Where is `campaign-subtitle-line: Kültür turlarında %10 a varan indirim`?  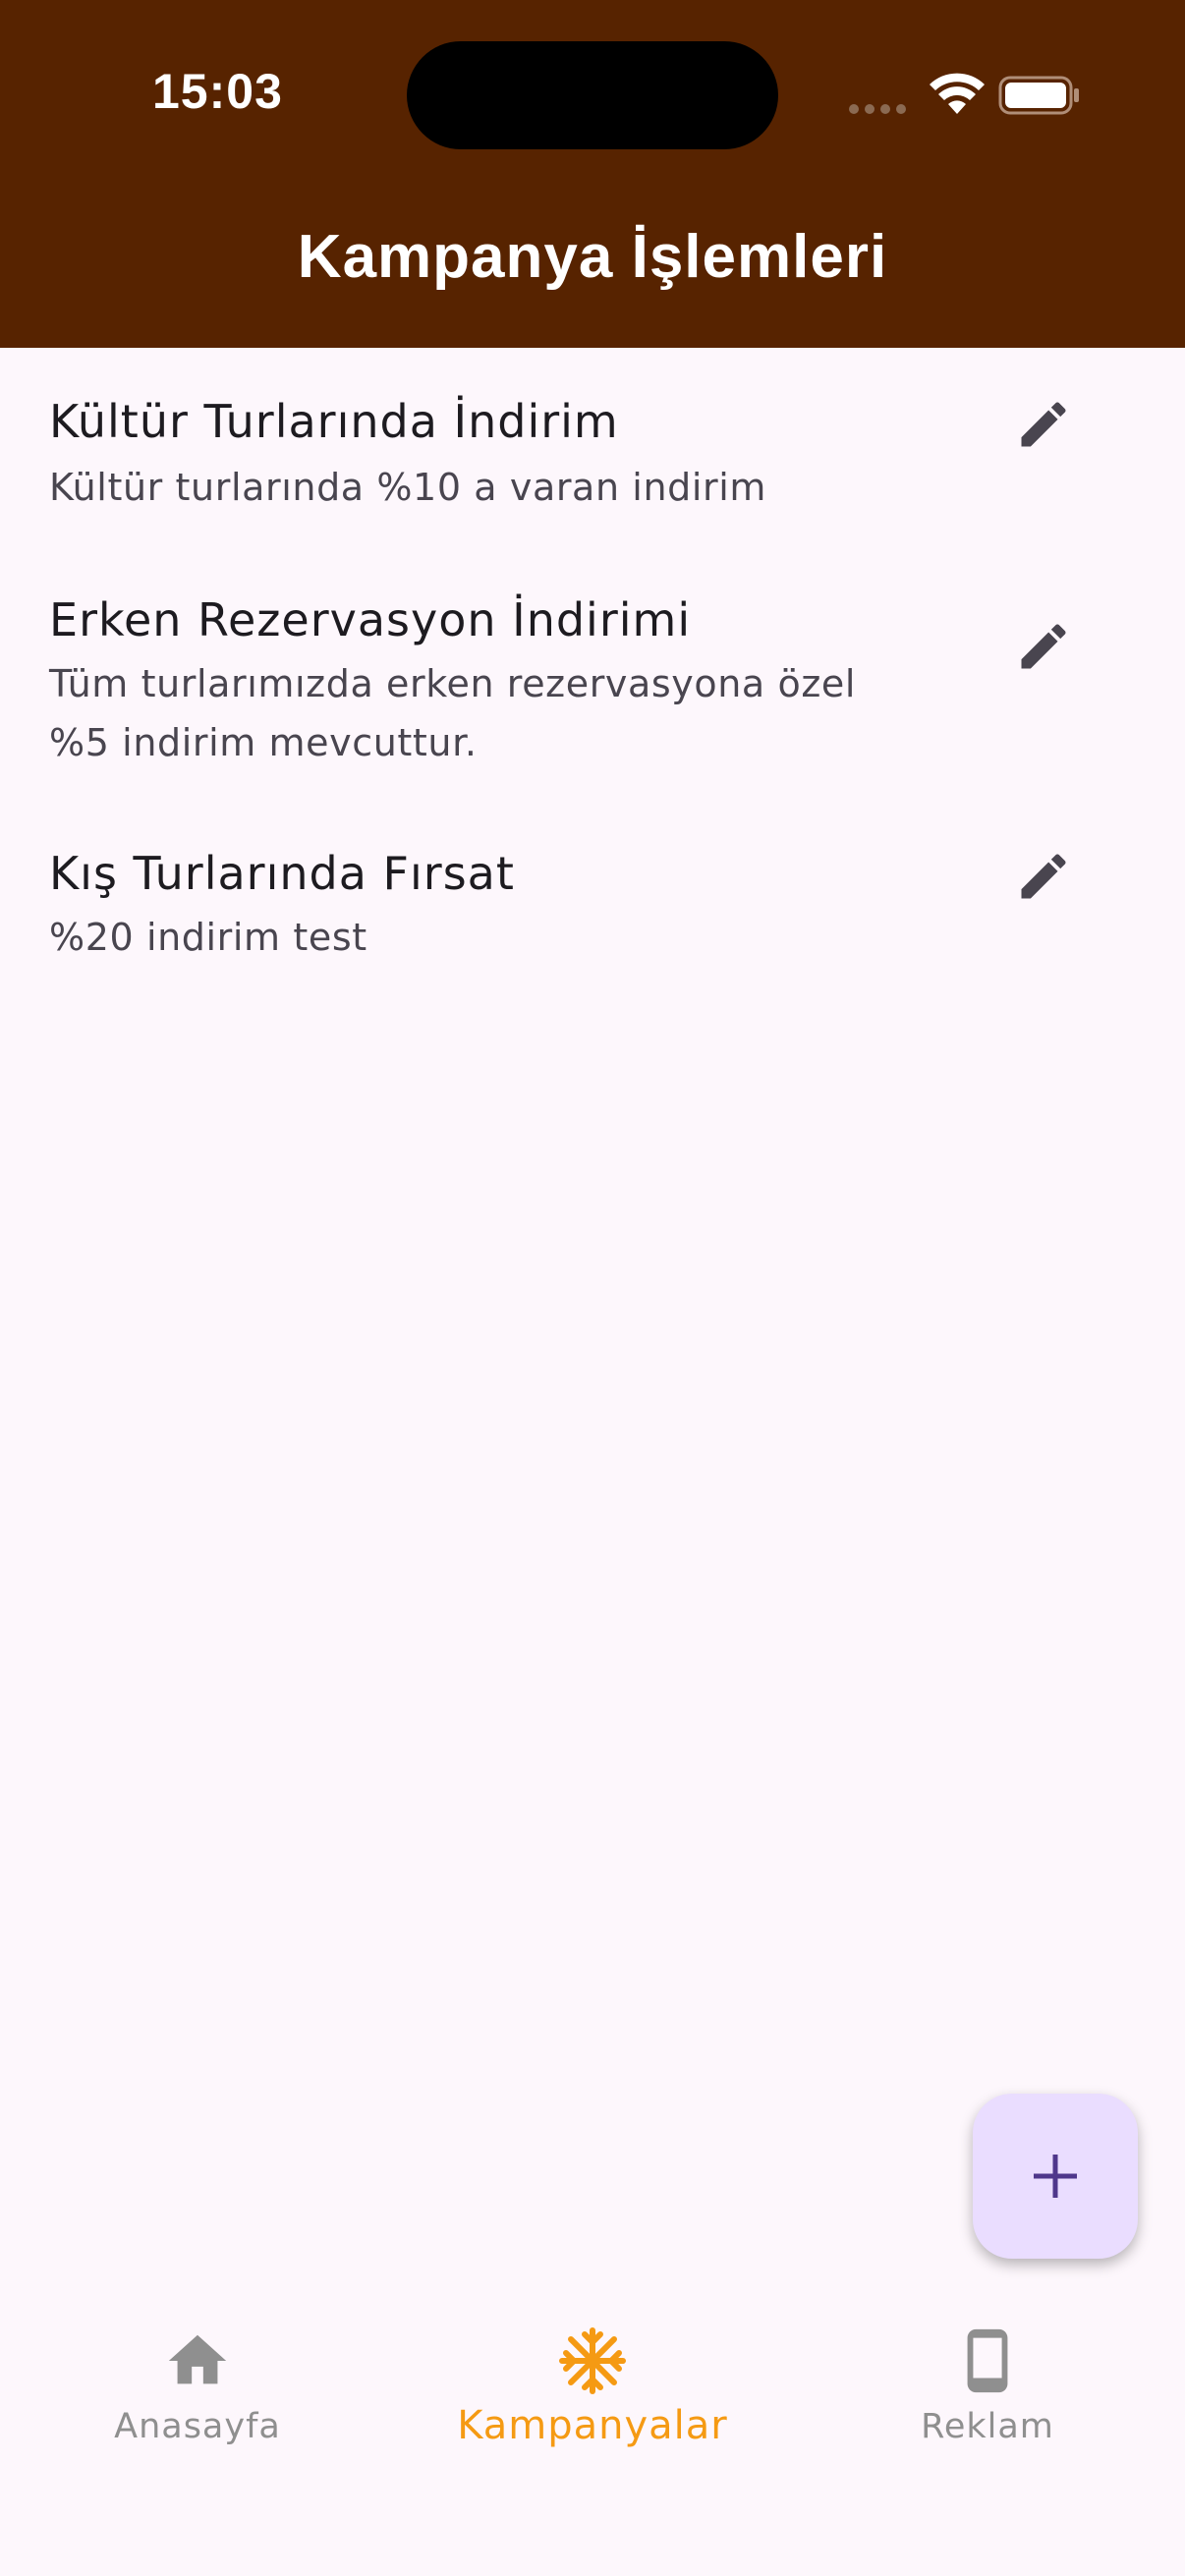
campaign-subtitle-line: Kültür turlarında %10 a varan indirim is located at coordinates (408, 487).